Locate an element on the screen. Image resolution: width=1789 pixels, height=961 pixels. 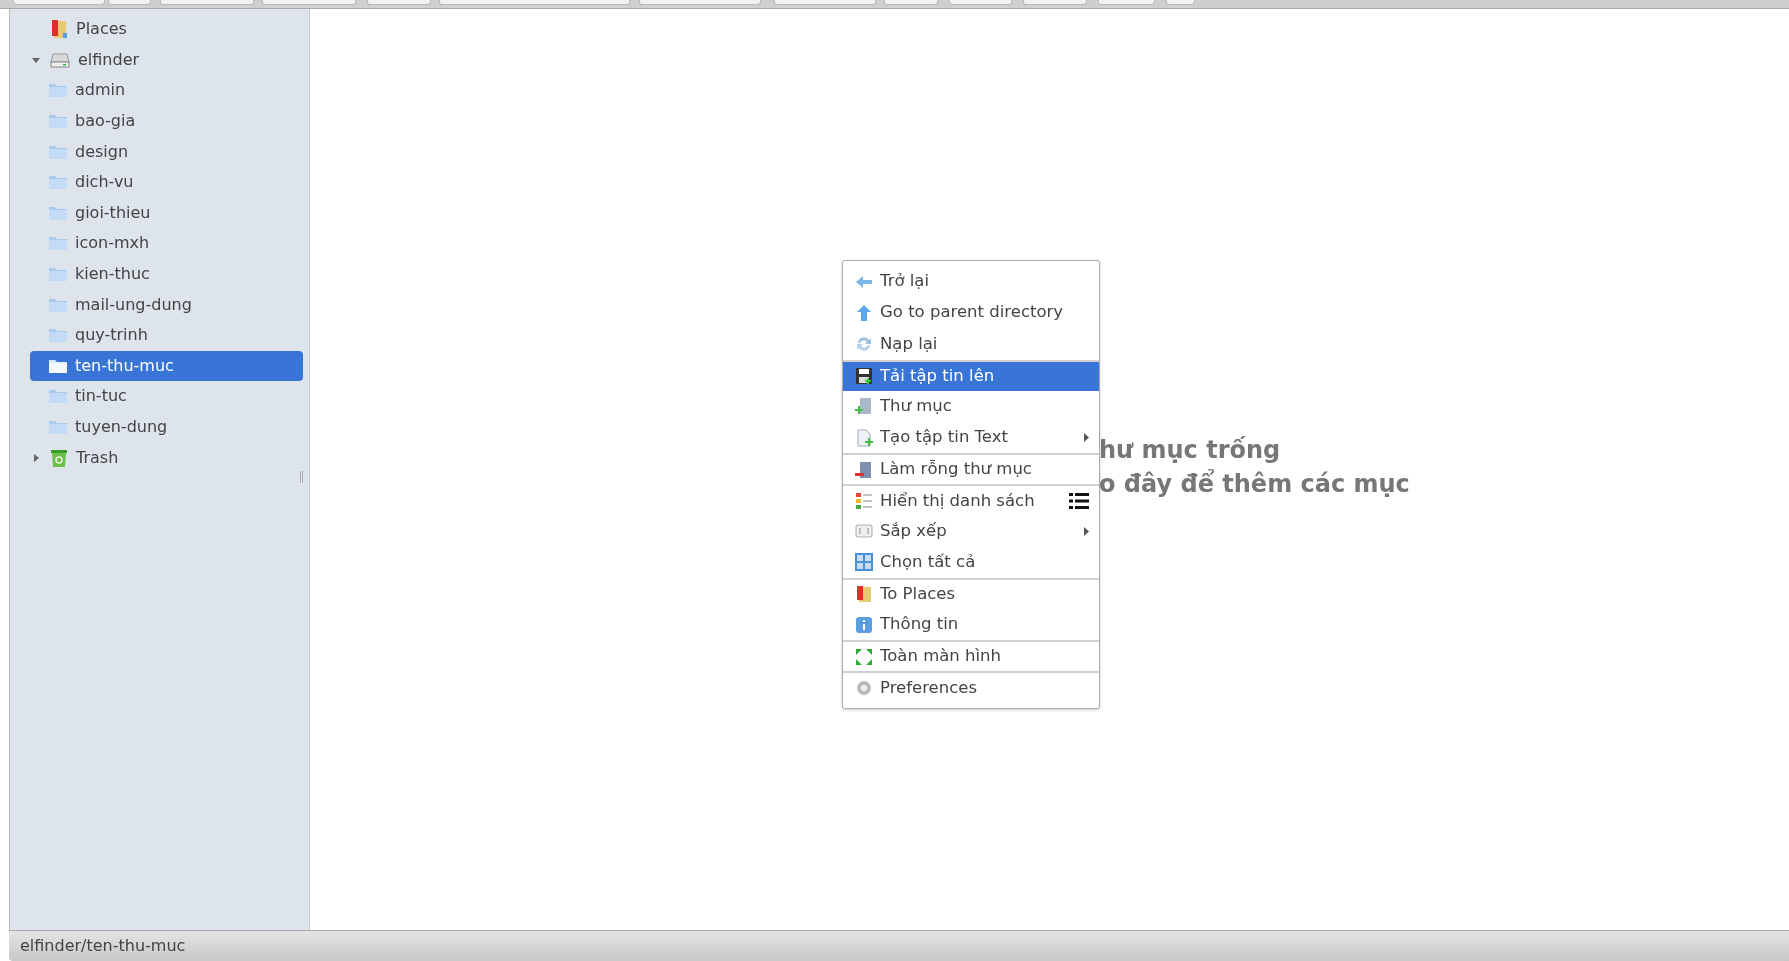
up-arrow-icon is located at coordinates (864, 312).